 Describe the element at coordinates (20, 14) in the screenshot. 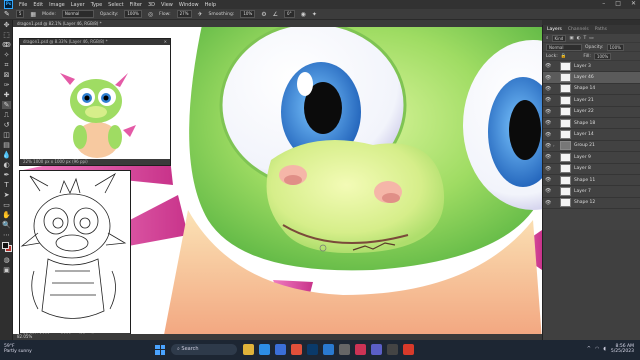

I see `brush-size-field: 5` at that location.